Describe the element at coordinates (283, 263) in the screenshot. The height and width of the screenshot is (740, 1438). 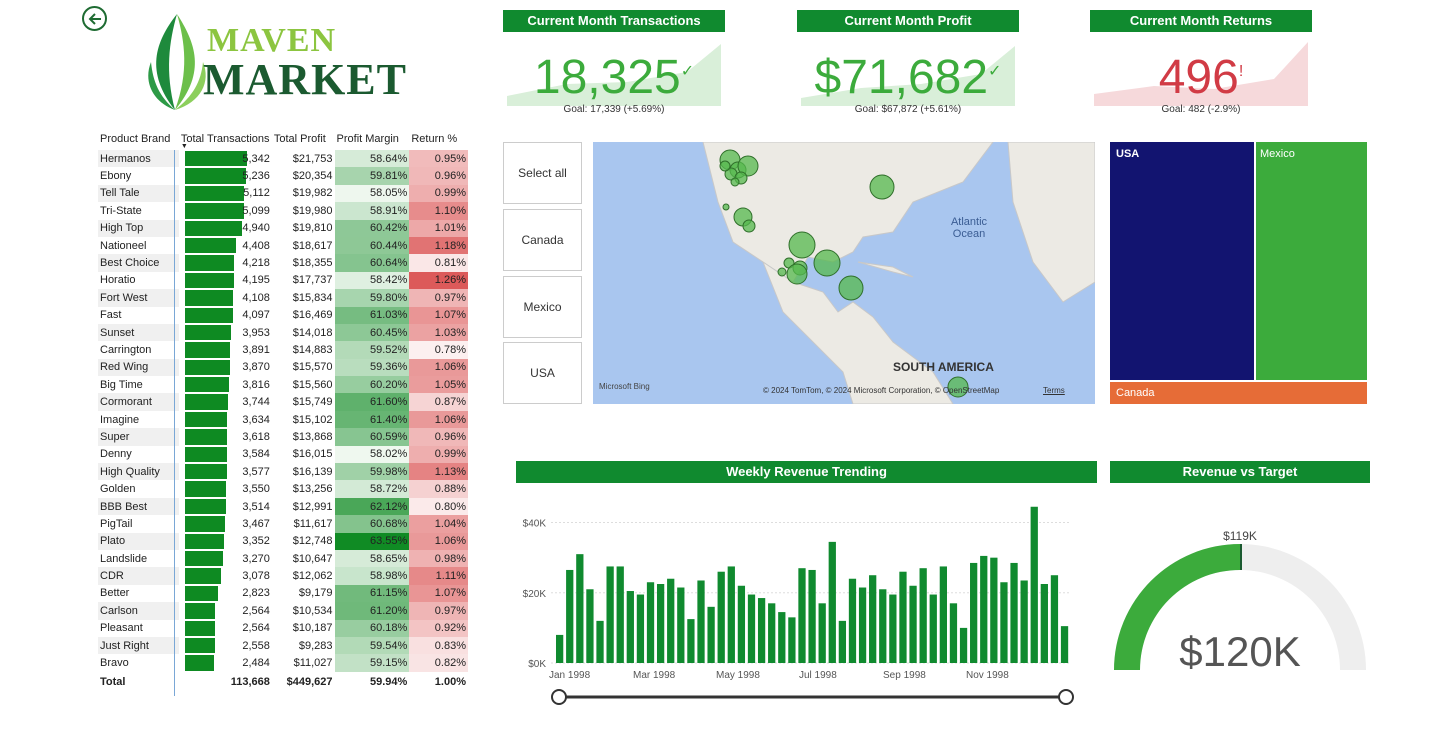
I see `table-row: Best Choice 4,218 $18,355 60.64% 0.81%` at that location.